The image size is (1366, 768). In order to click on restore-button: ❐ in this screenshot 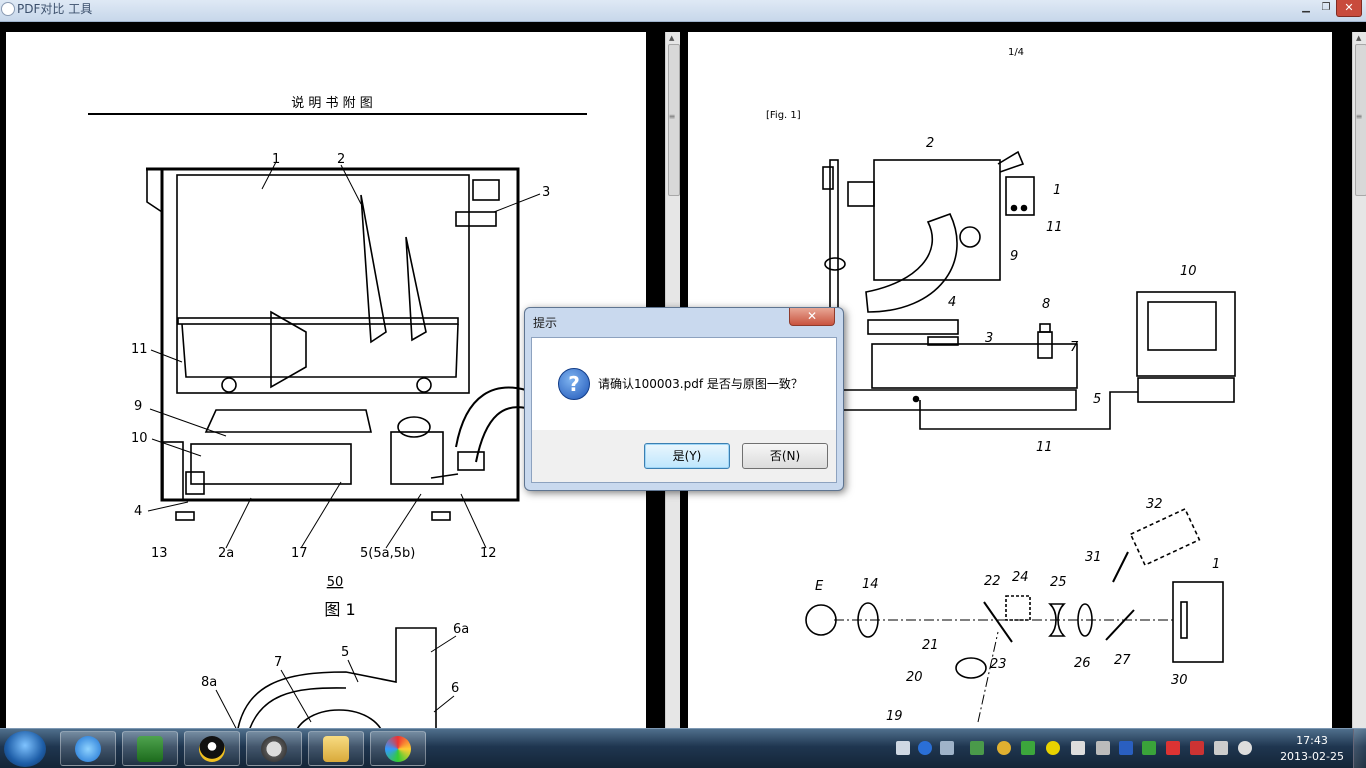, I will do `click(1326, 8)`.